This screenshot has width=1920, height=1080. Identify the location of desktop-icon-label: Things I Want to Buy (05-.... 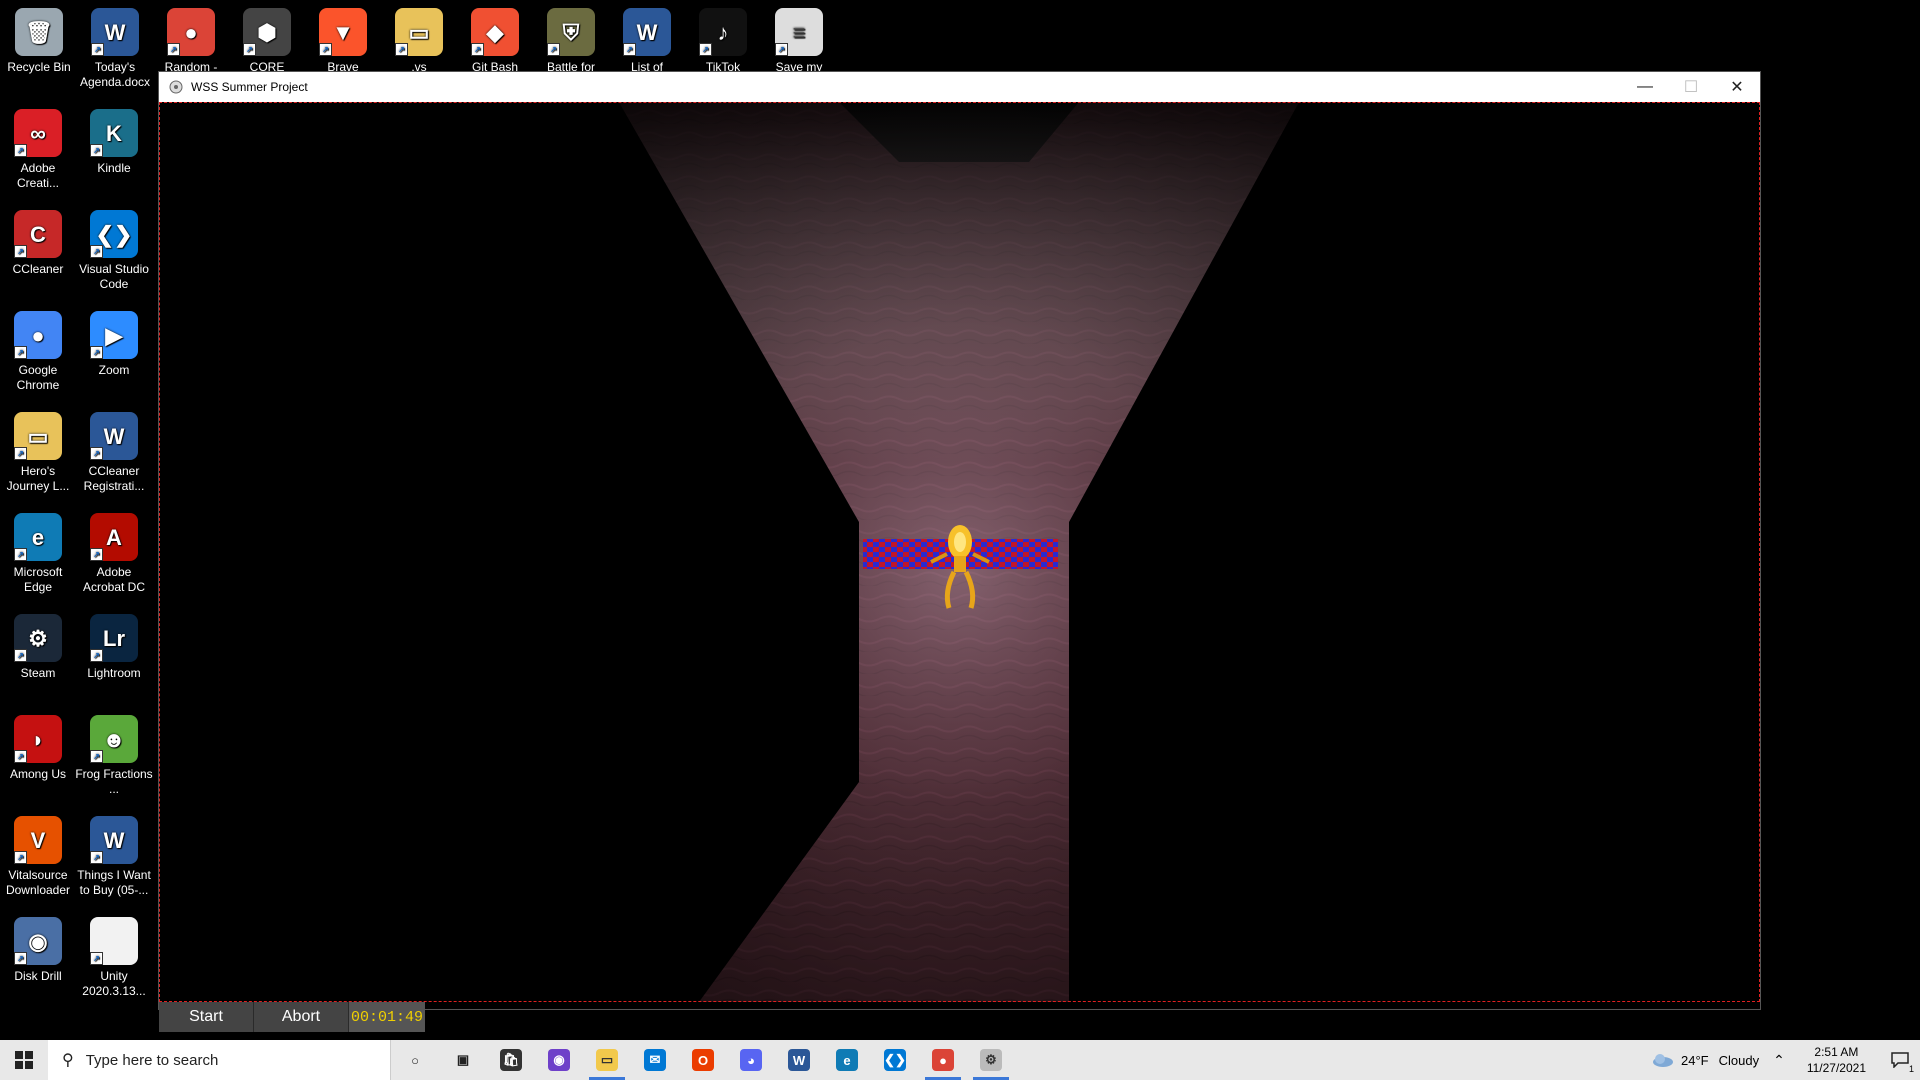
(114, 882).